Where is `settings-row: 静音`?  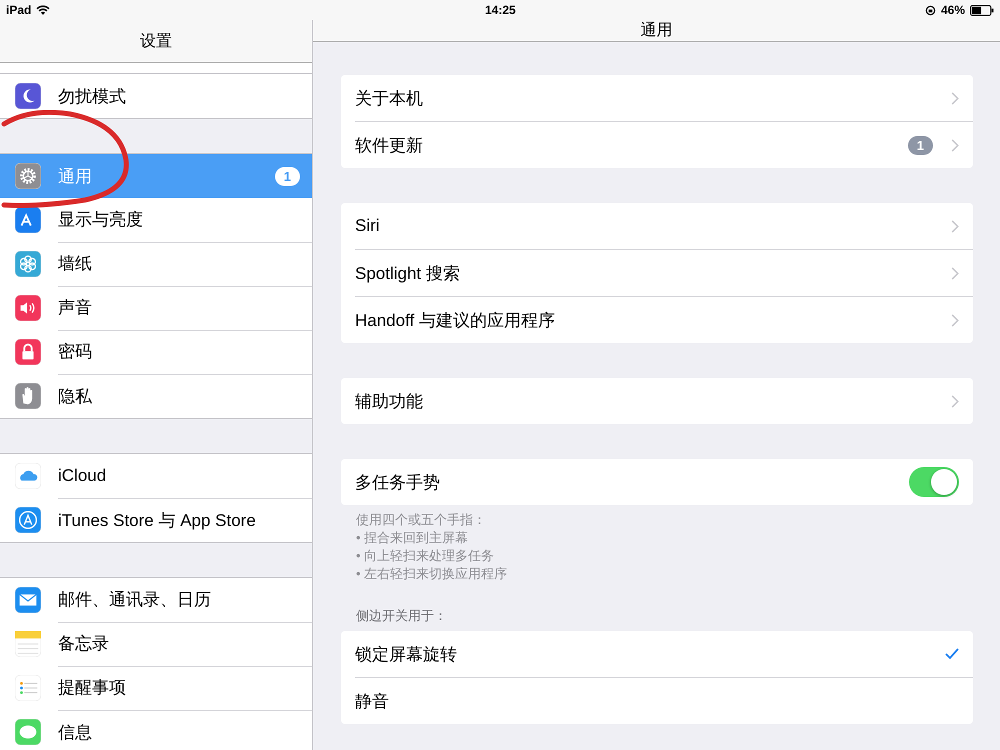 settings-row: 静音 is located at coordinates (664, 701).